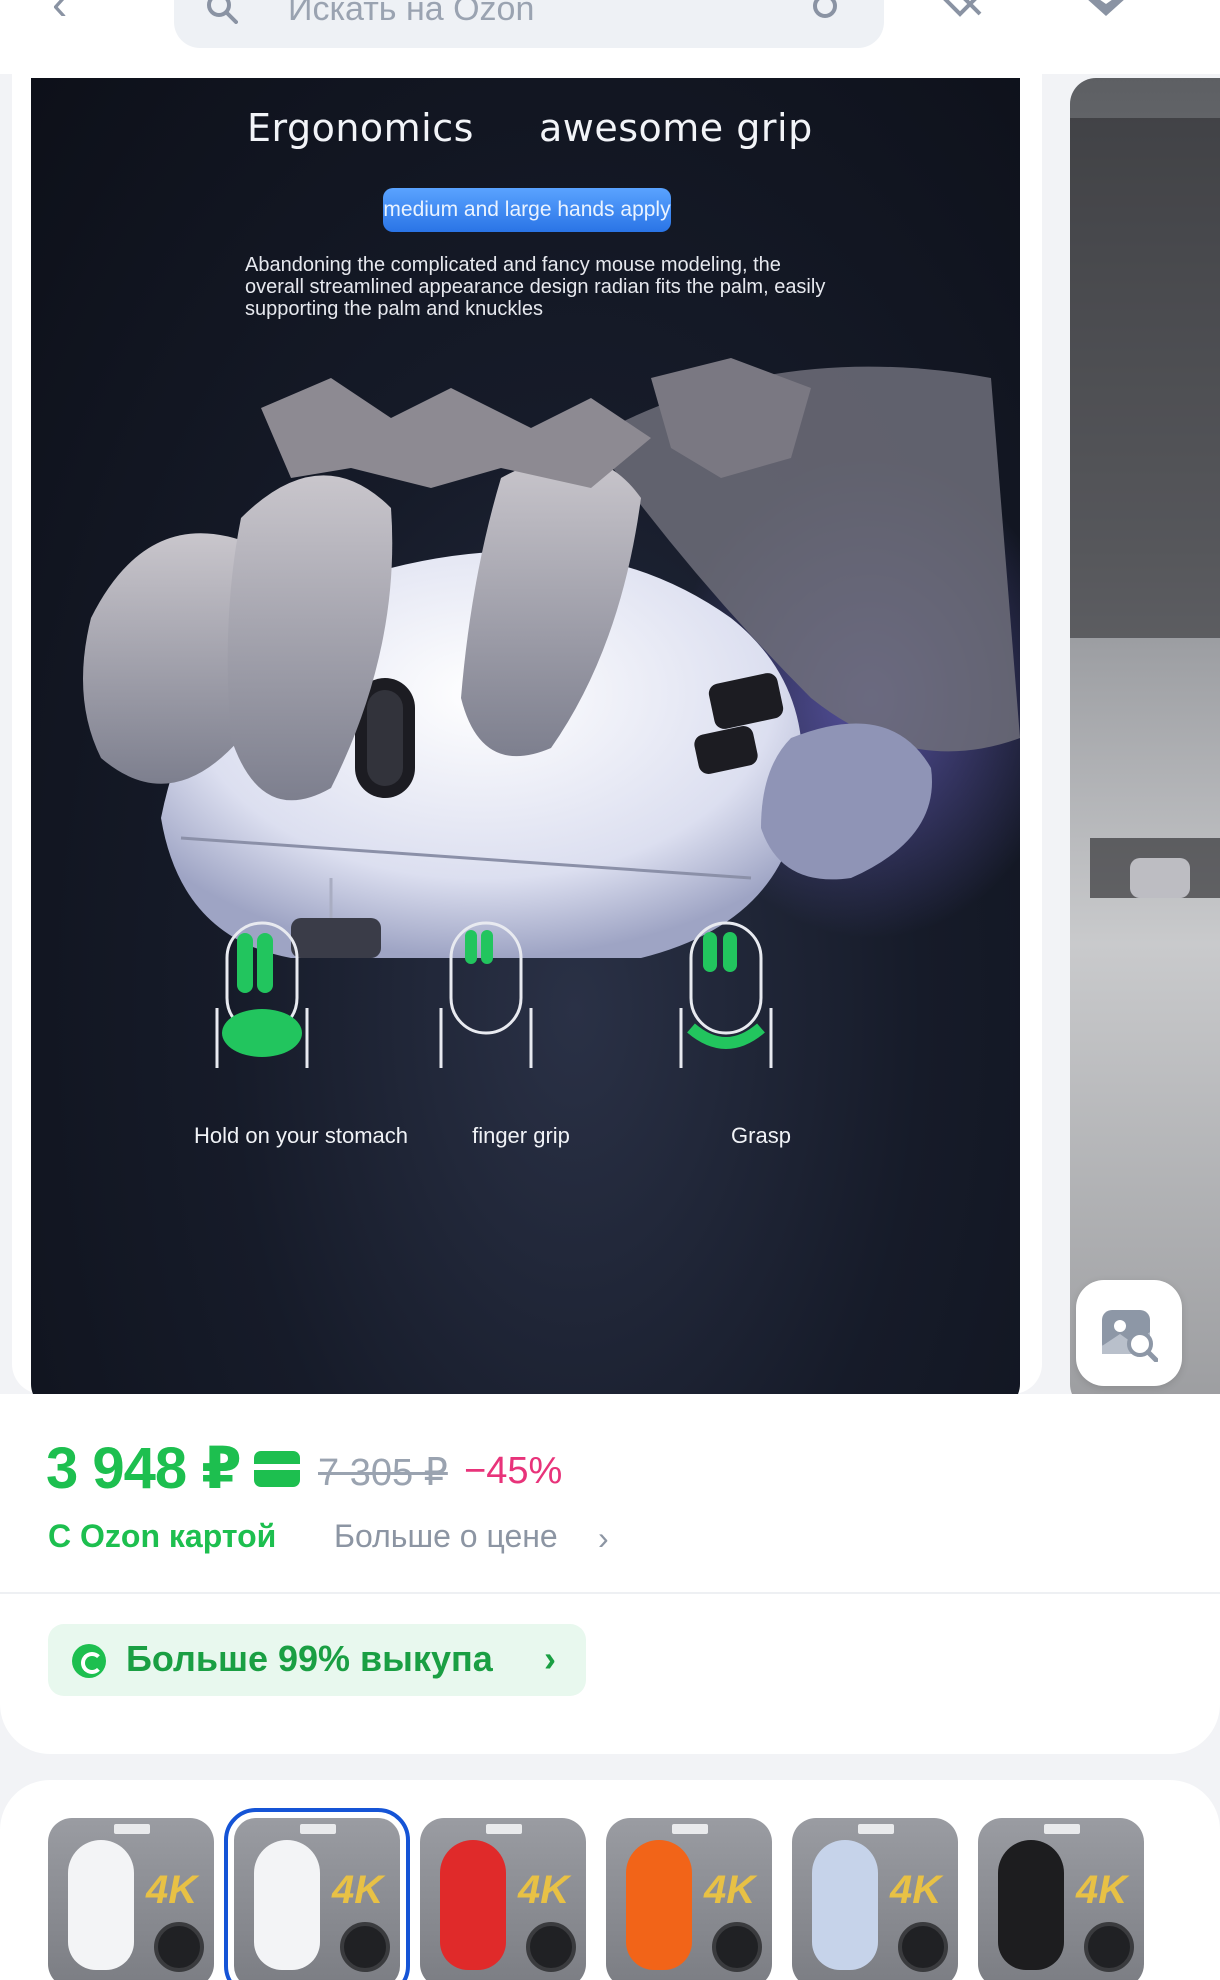 The width and height of the screenshot is (1220, 1980). I want to click on top-bar: ‹ Искать на Ozon, so click(610, 37).